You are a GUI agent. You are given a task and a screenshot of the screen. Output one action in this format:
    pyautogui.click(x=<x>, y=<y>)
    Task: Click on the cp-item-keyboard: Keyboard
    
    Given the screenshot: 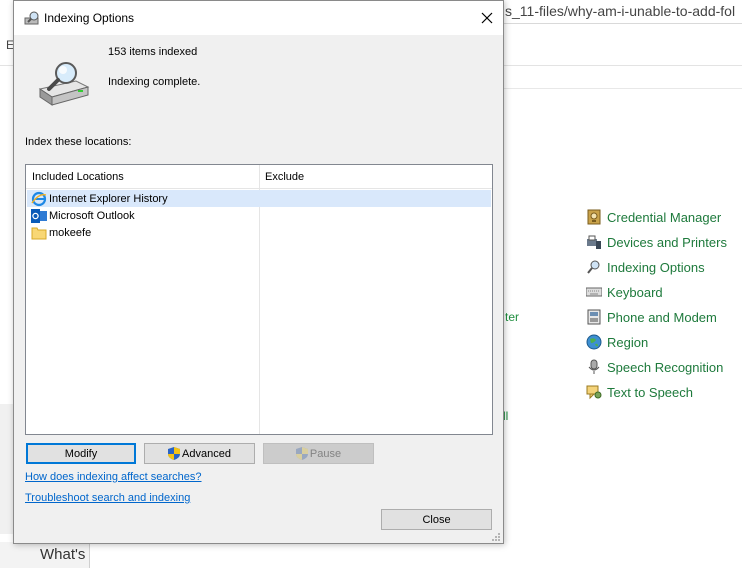 What is the action you would take?
    pyautogui.click(x=624, y=292)
    